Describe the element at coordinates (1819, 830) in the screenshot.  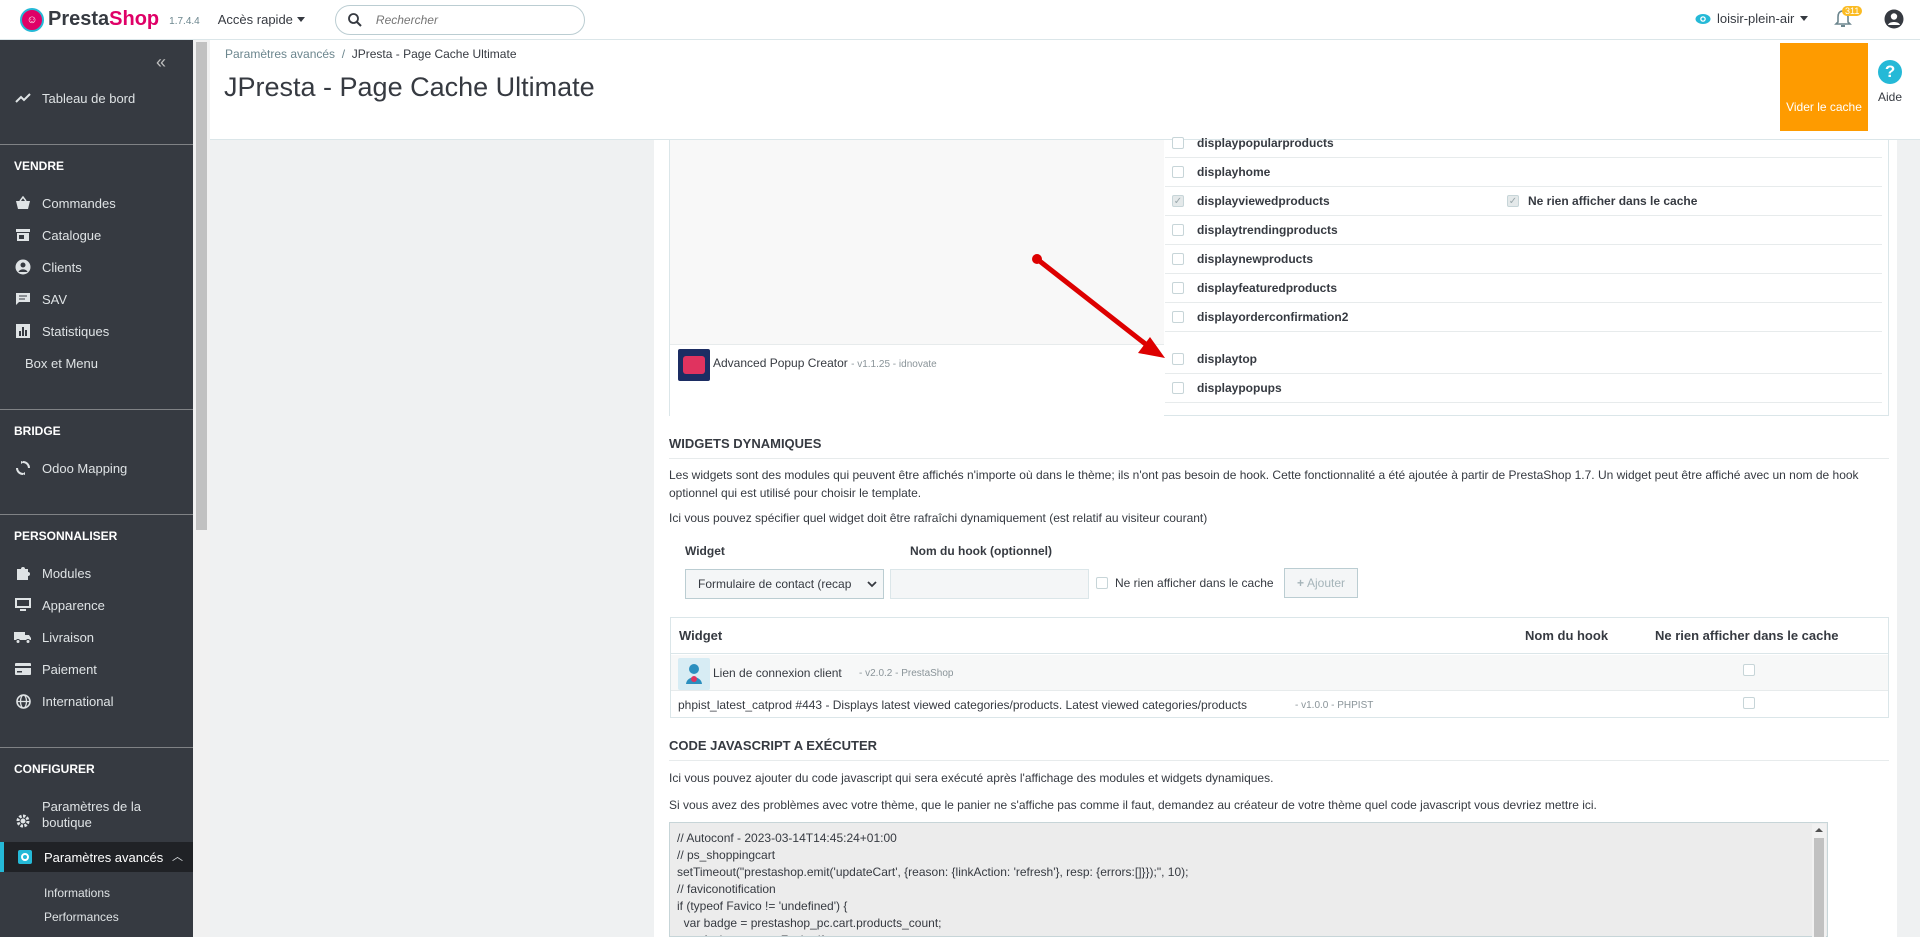
I see `scroll-up-arrow-icon` at that location.